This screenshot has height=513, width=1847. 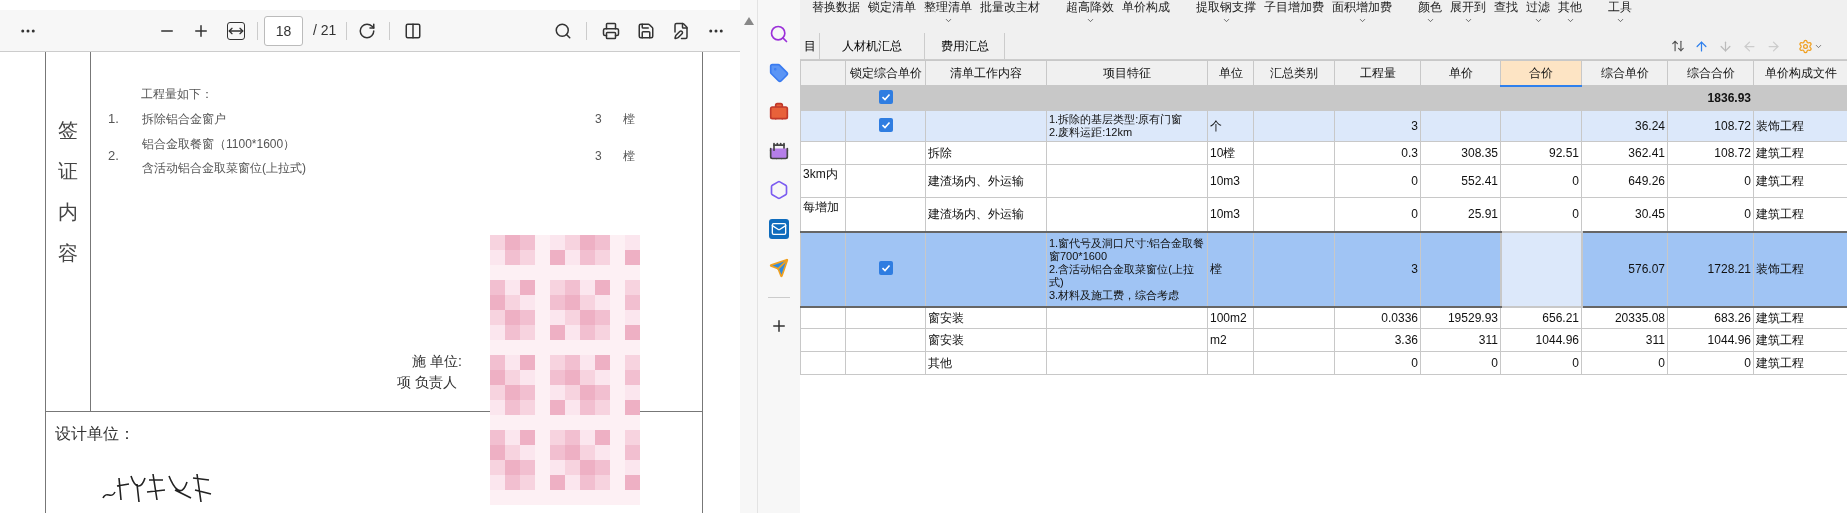 What do you see at coordinates (779, 73) in the screenshot?
I see `tag-icon` at bounding box center [779, 73].